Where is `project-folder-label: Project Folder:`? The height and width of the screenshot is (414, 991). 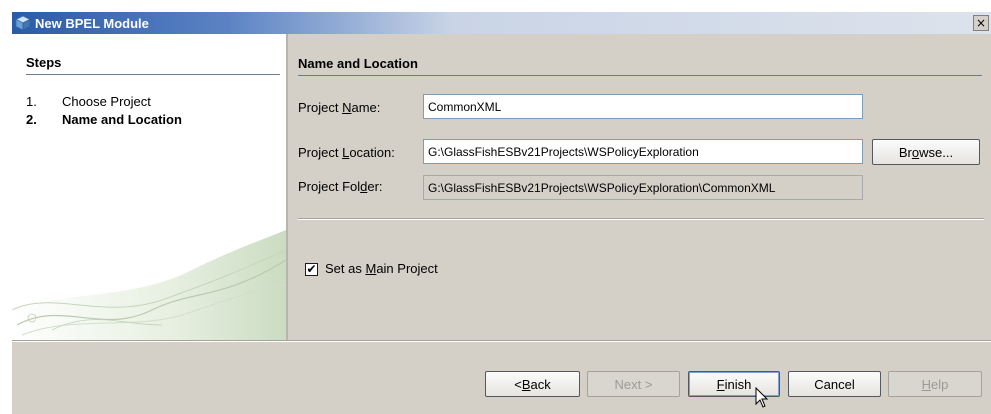
project-folder-label: Project Folder: is located at coordinates (340, 186).